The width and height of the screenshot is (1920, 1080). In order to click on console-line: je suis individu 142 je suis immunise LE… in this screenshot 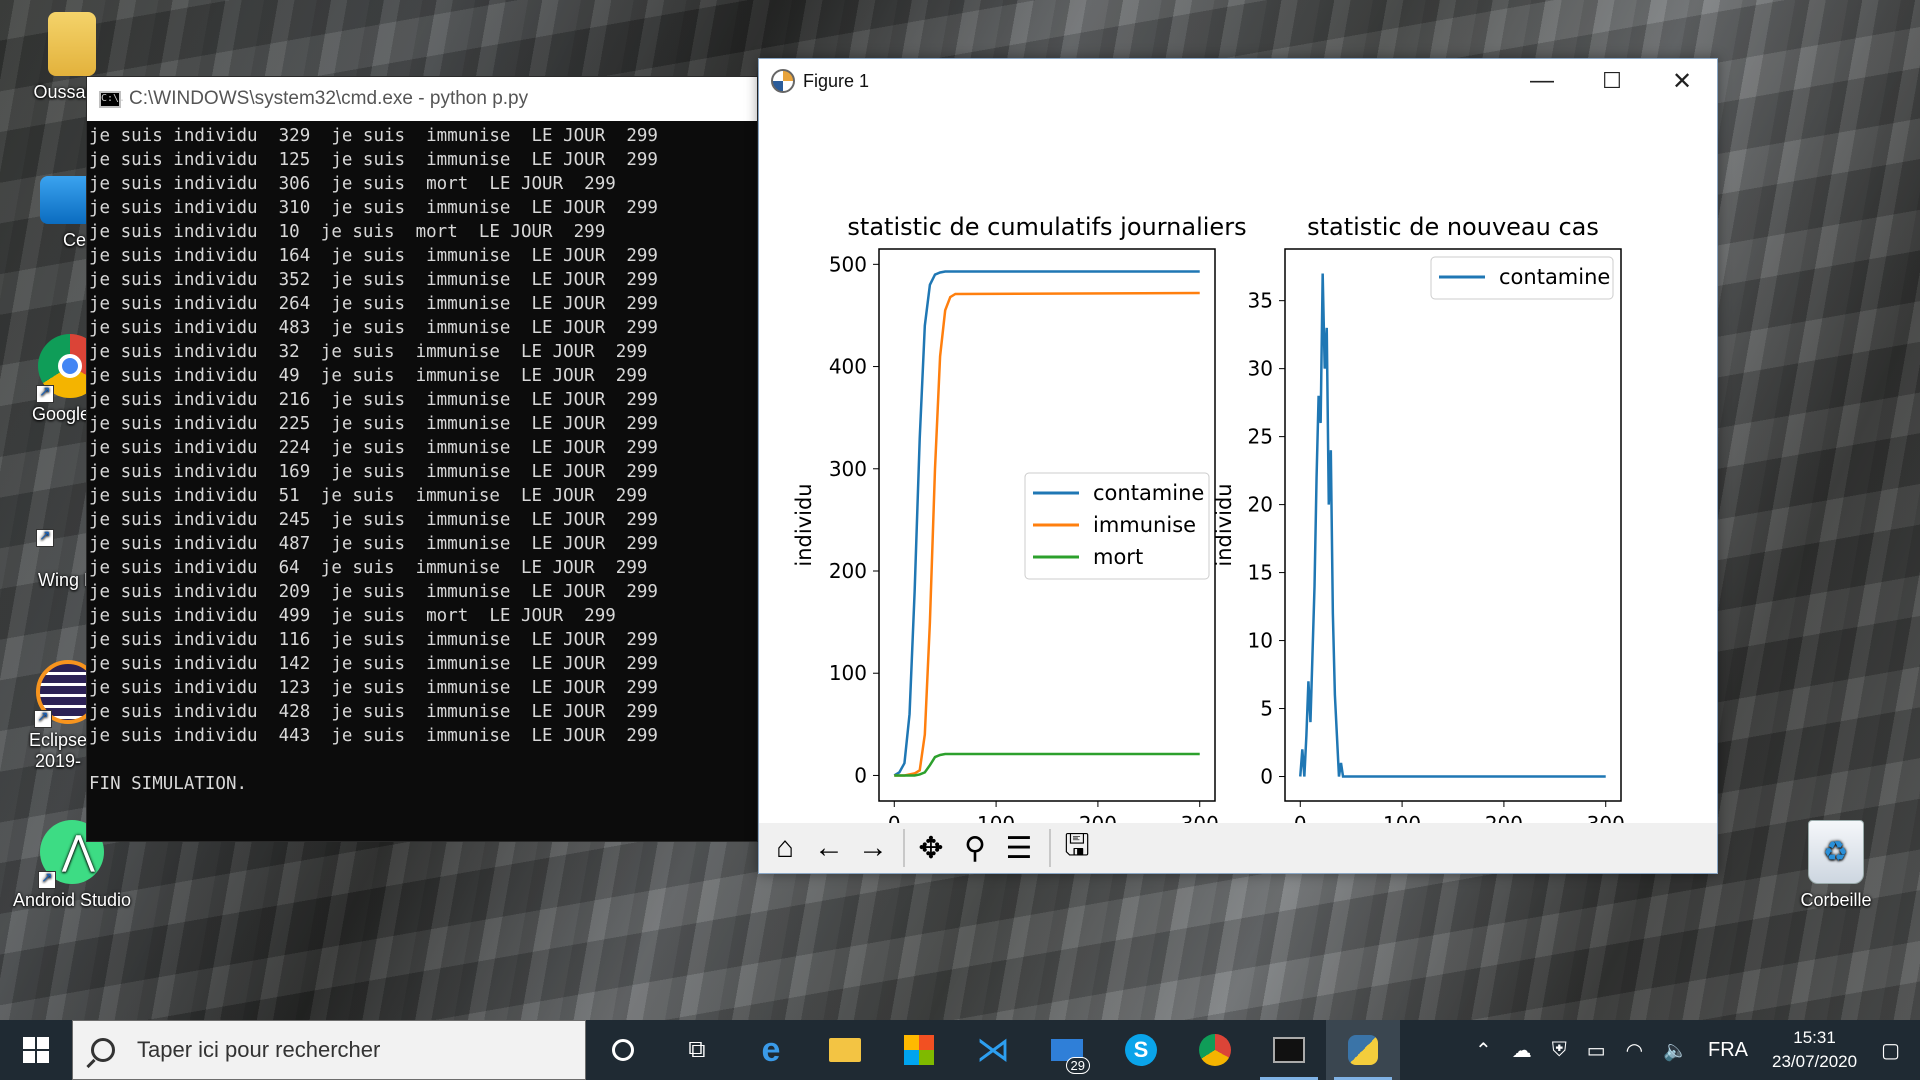, I will do `click(373, 664)`.